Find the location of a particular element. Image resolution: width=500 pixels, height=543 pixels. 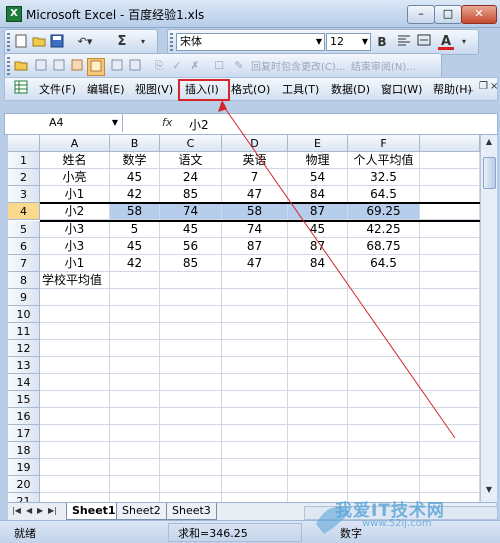

next-sheet-icon: ▶ is located at coordinates (40, 510).